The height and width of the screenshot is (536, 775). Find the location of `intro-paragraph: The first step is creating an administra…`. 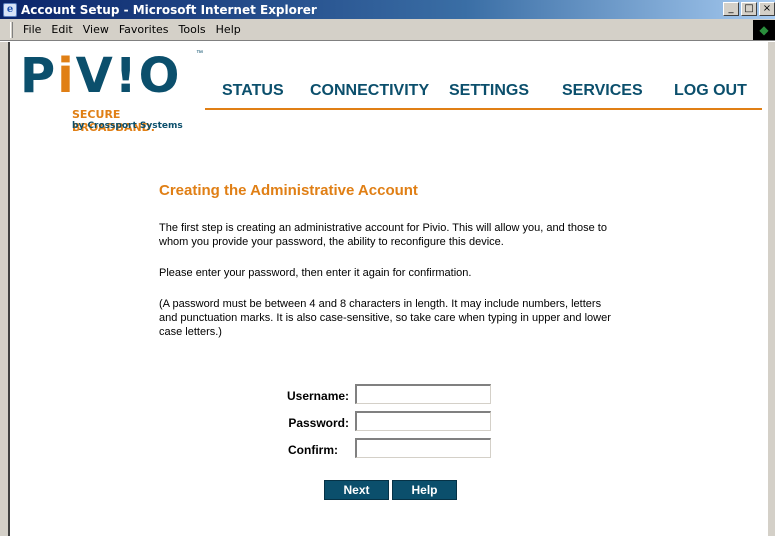

intro-paragraph: The first step is creating an administra… is located at coordinates (383, 235).